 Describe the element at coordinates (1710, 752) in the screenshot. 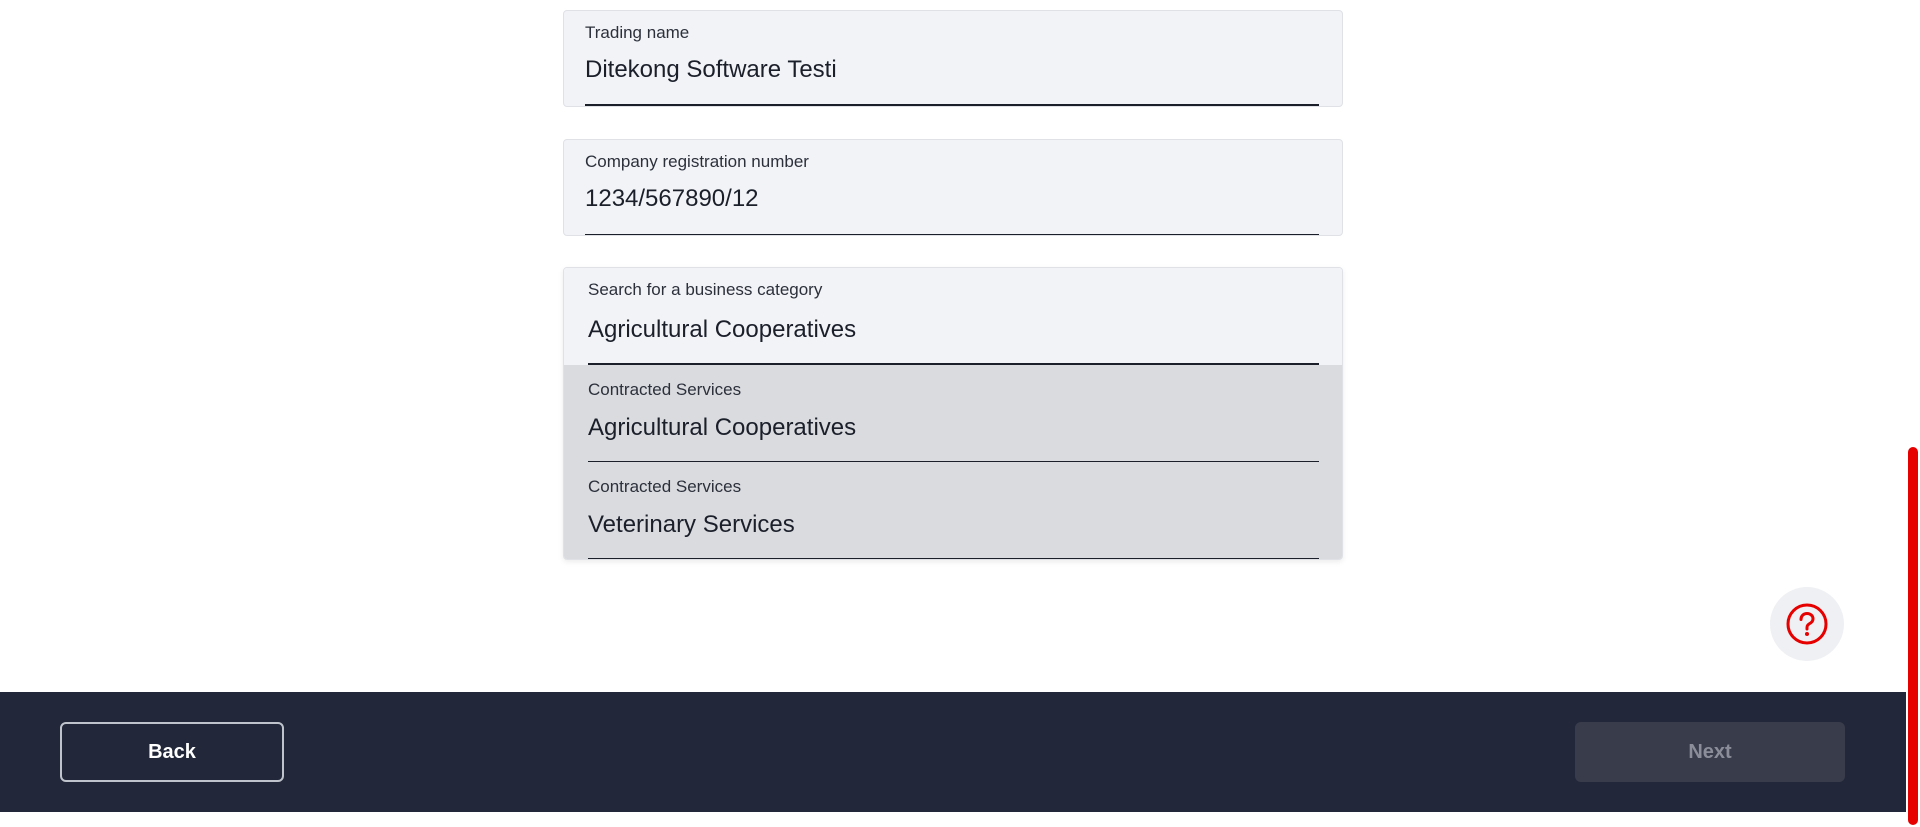

I see `next-button: Next` at that location.